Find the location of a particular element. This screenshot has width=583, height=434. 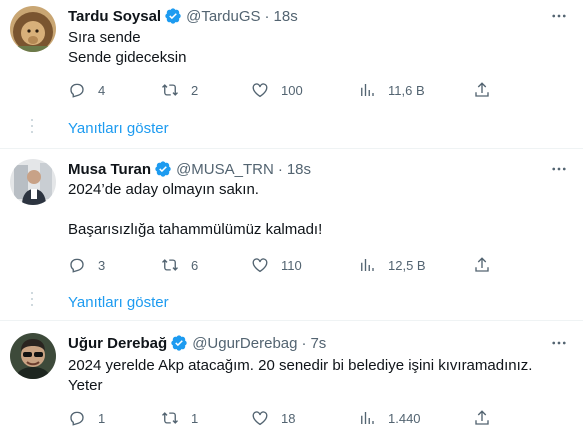

reply-count: 4 is located at coordinates (102, 90).